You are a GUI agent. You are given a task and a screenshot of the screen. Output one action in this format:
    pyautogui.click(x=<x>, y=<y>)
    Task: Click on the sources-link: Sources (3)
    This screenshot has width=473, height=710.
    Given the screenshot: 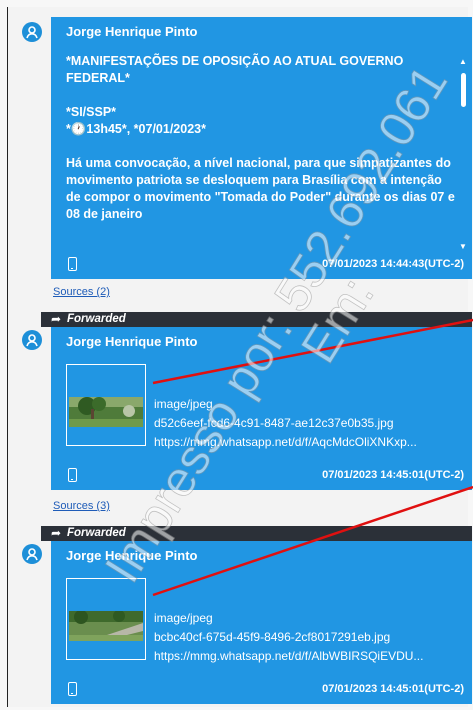 What is the action you would take?
    pyautogui.click(x=81, y=506)
    